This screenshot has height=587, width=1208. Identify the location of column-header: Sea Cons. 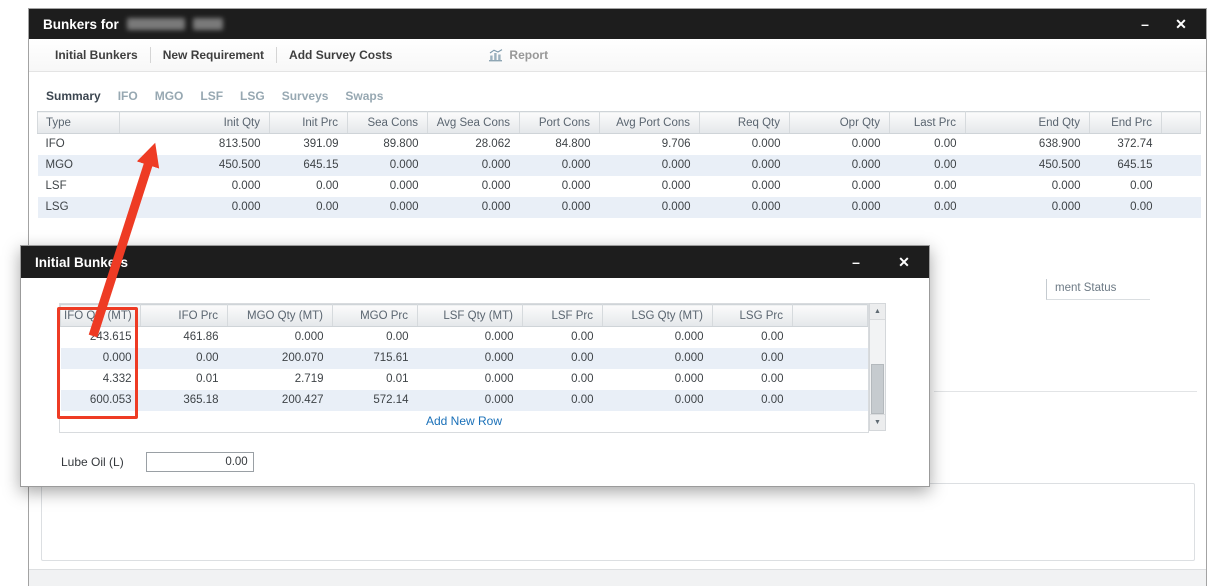
(387, 122).